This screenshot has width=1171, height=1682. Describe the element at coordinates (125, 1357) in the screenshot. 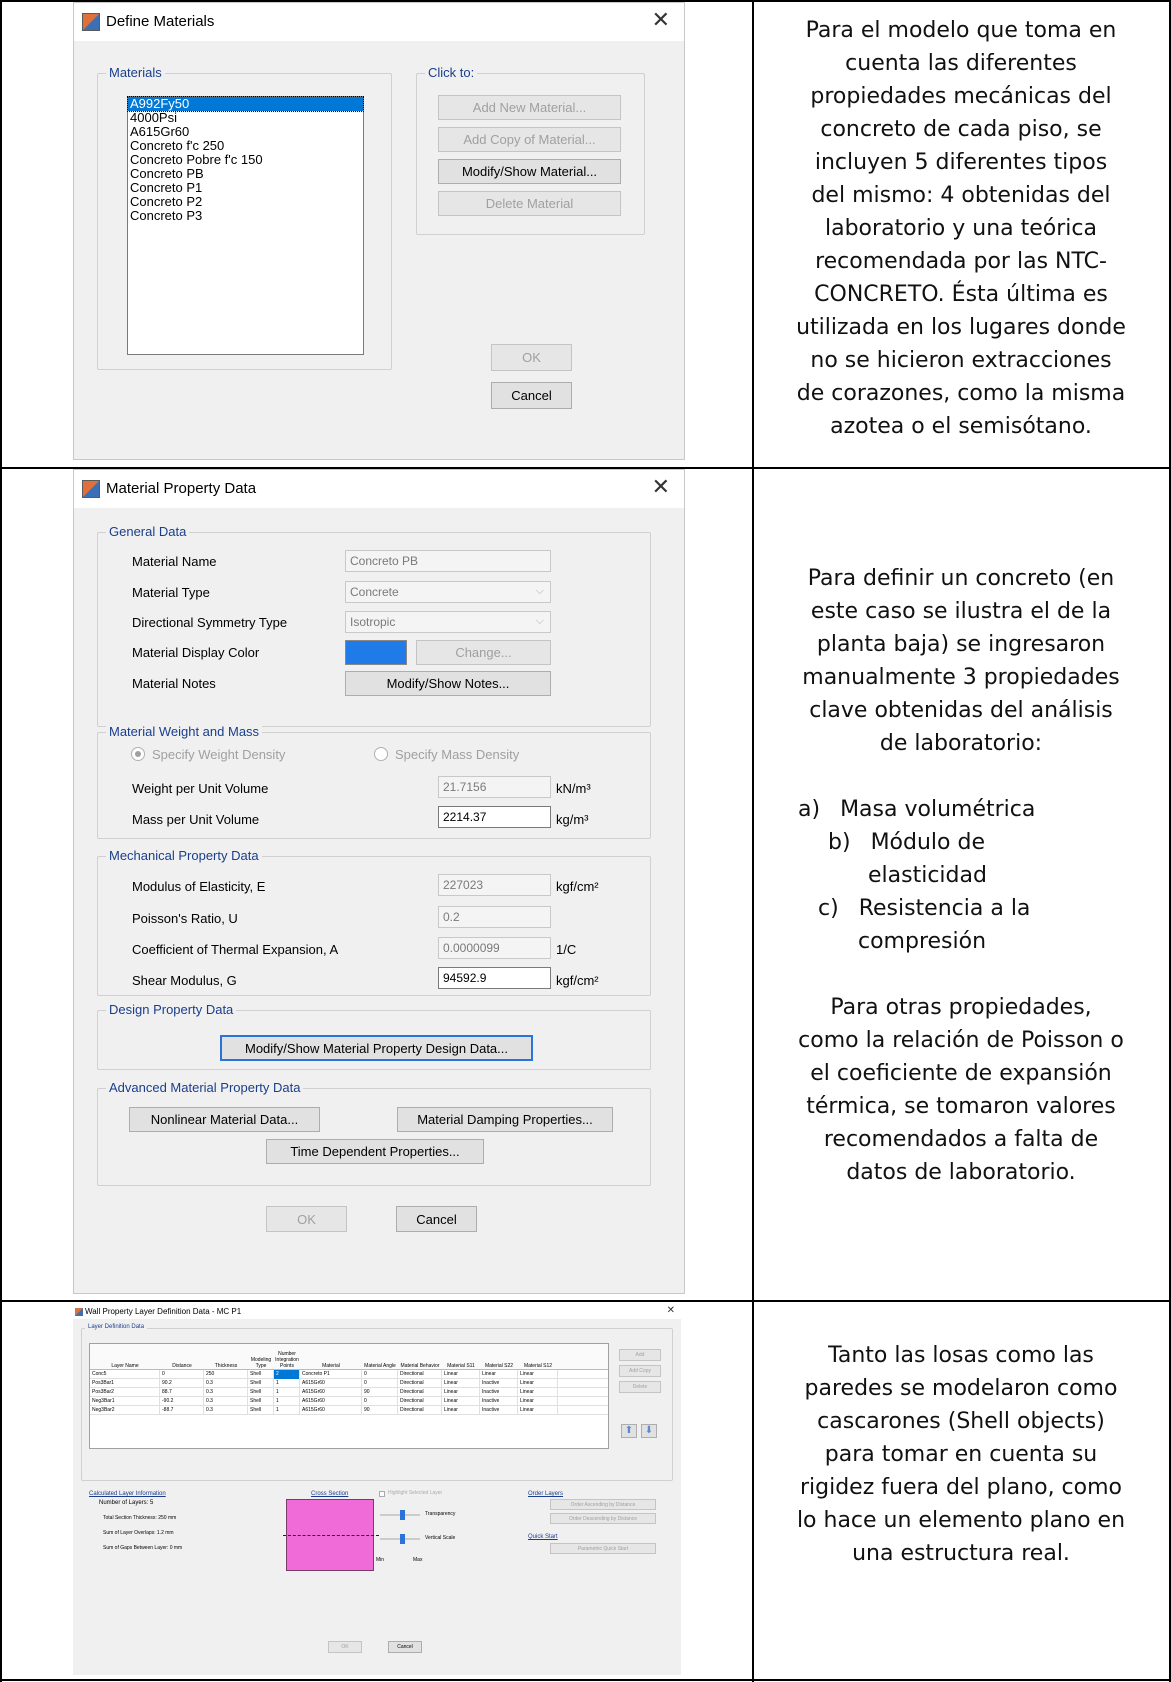

I see `column-header: Layer Name` at that location.